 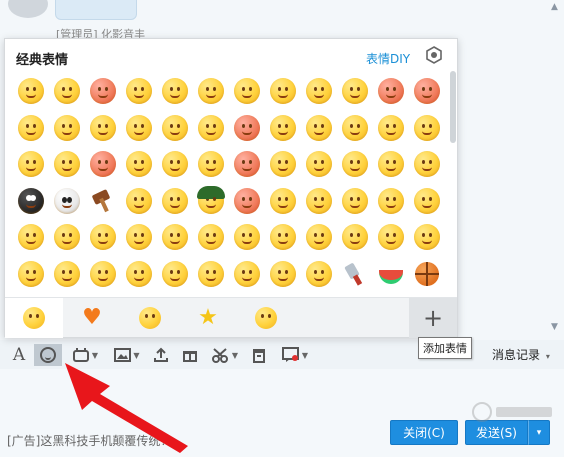 What do you see at coordinates (28, 9) in the screenshot?
I see `avatar` at bounding box center [28, 9].